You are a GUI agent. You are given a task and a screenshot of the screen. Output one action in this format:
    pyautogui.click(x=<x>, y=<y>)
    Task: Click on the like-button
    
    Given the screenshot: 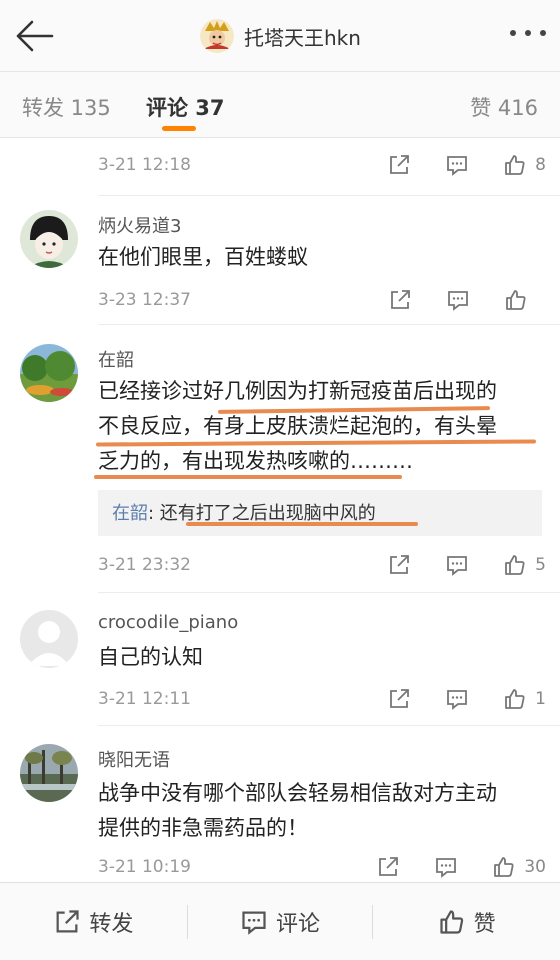 What is the action you would take?
    pyautogui.click(x=525, y=300)
    